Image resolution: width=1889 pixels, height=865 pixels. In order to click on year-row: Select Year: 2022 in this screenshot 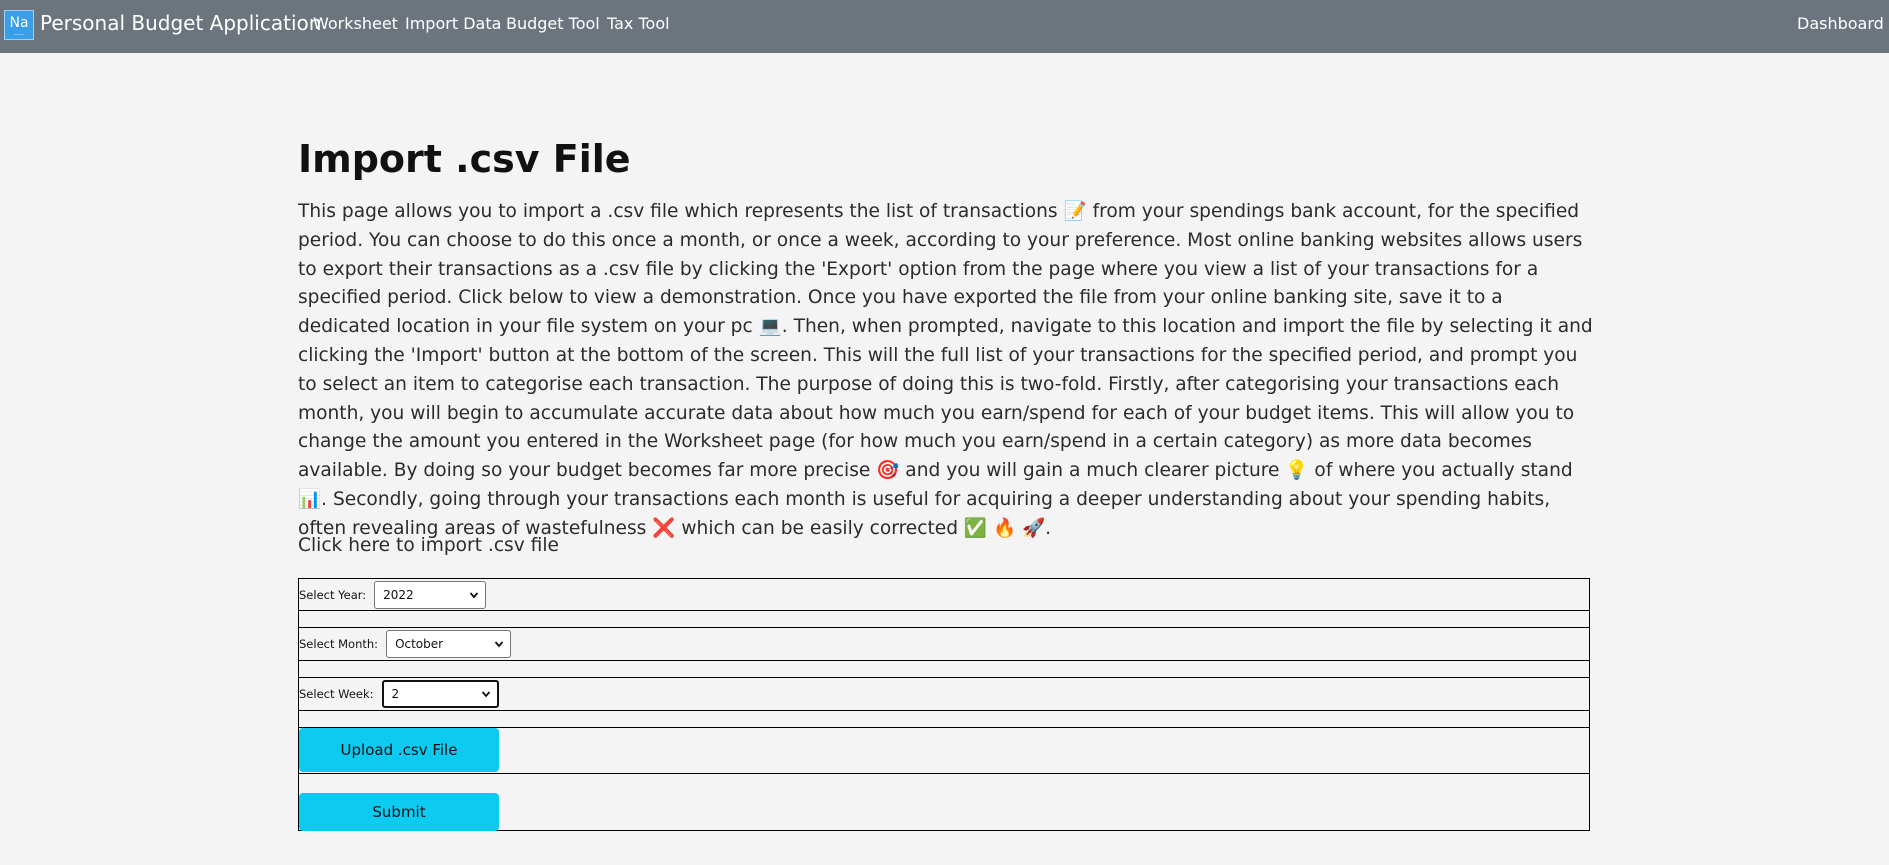, I will do `click(944, 595)`.